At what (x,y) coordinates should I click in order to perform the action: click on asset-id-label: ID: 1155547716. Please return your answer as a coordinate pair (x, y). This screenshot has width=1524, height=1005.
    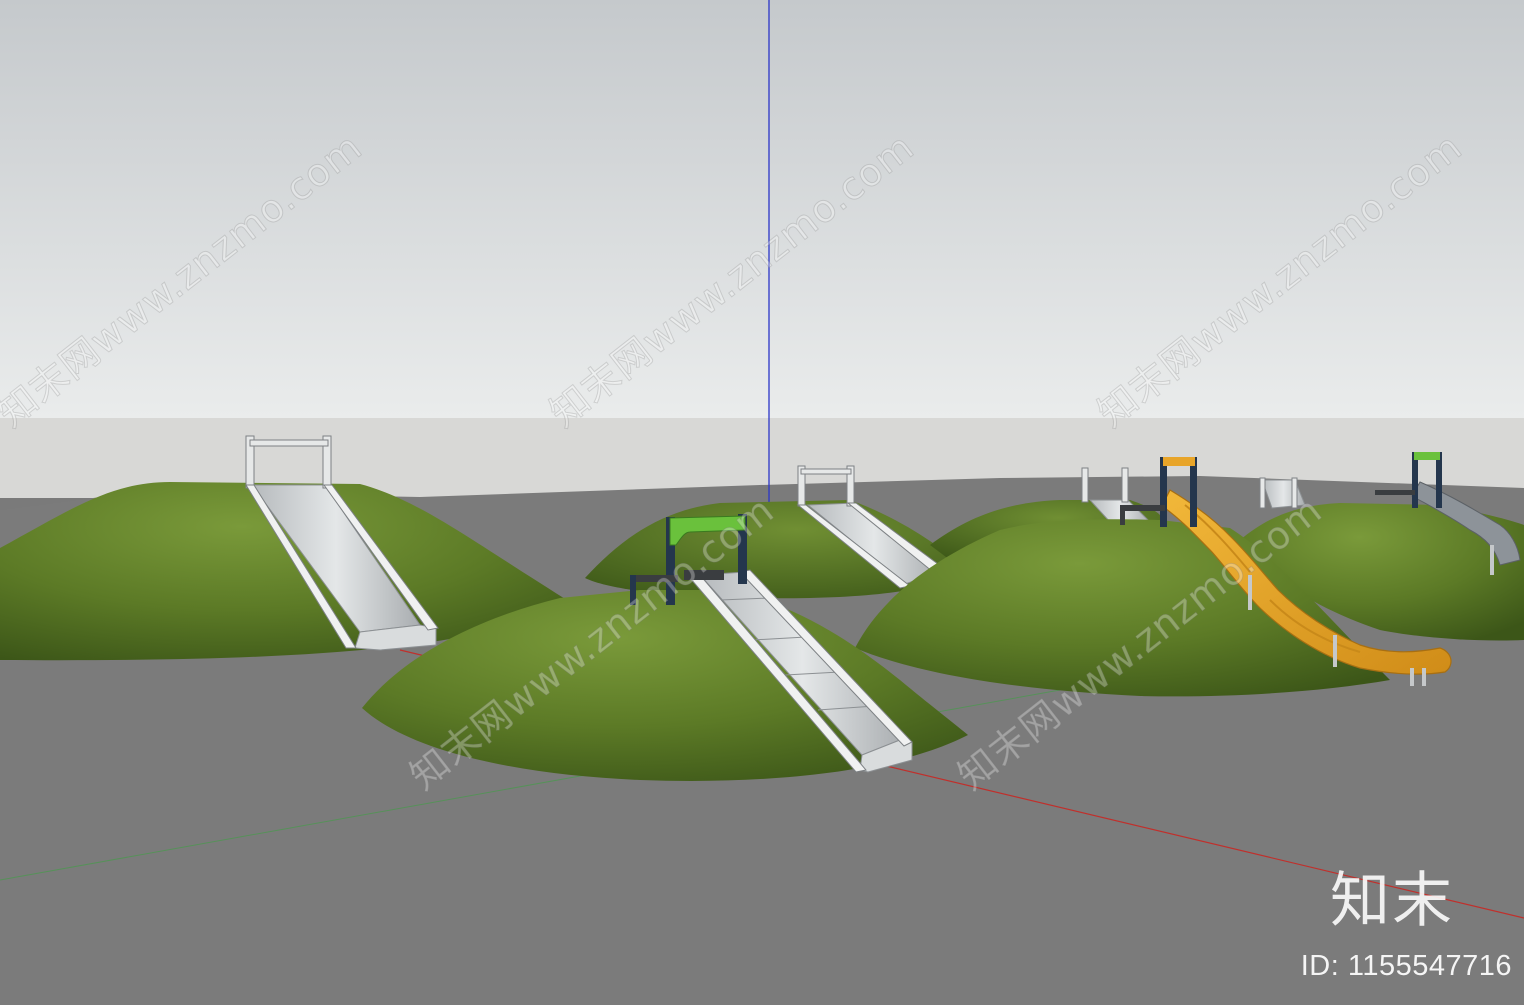
    Looking at the image, I should click on (1406, 966).